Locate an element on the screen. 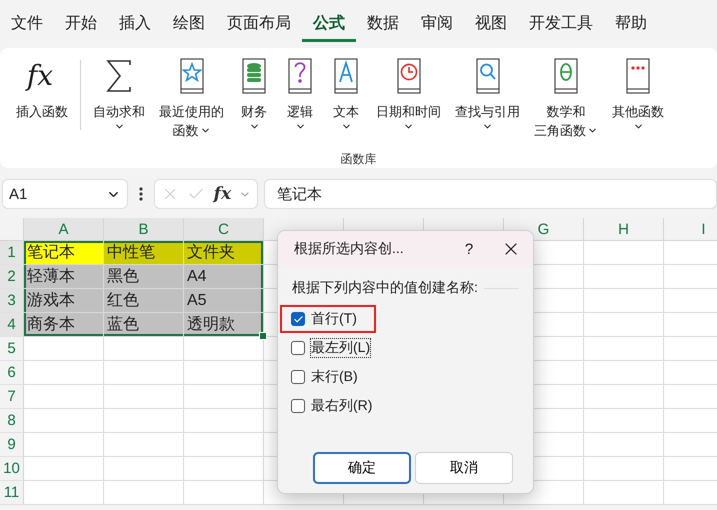 This screenshot has height=510, width=717. row-header: 1 is located at coordinates (12, 253).